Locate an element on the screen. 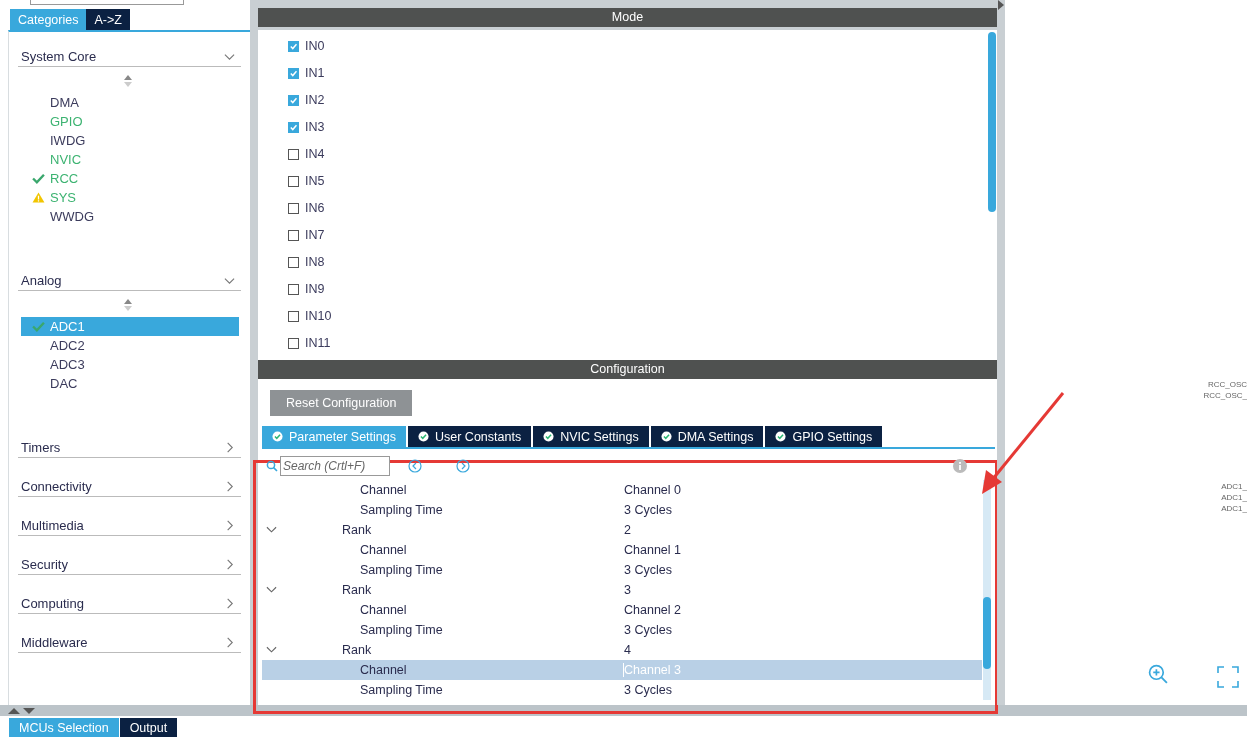  peripheral-item: DAC is located at coordinates (130, 383).